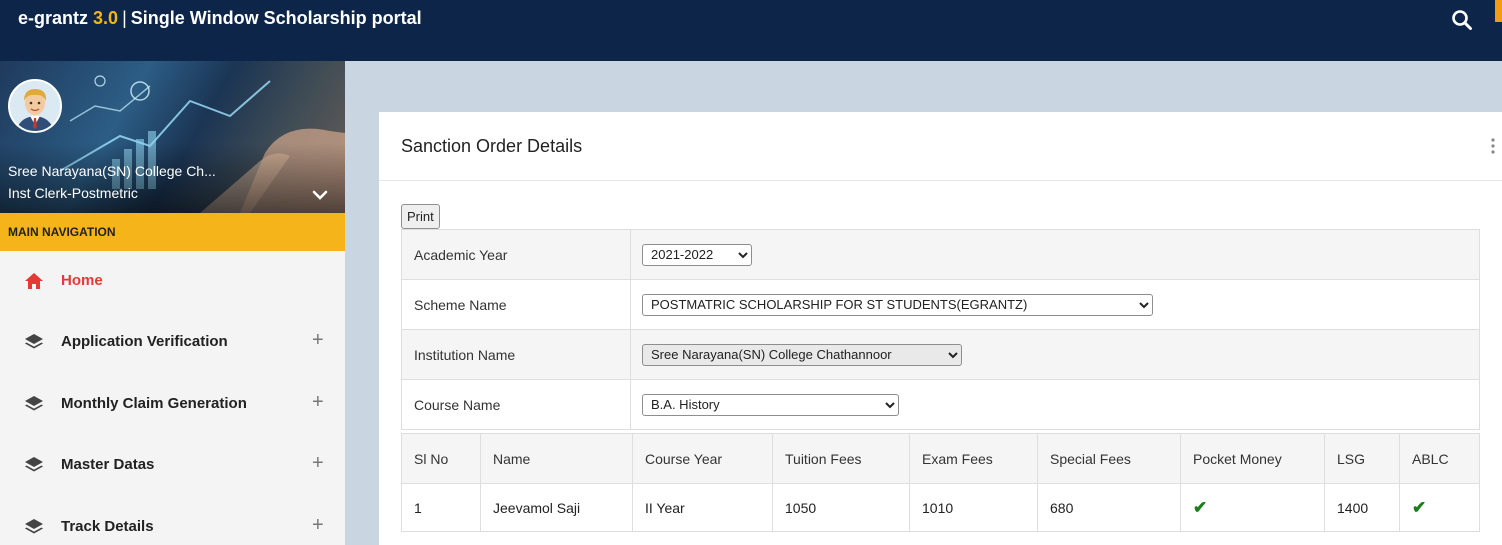 The width and height of the screenshot is (1502, 545). What do you see at coordinates (940, 180) in the screenshot?
I see `card-divider` at bounding box center [940, 180].